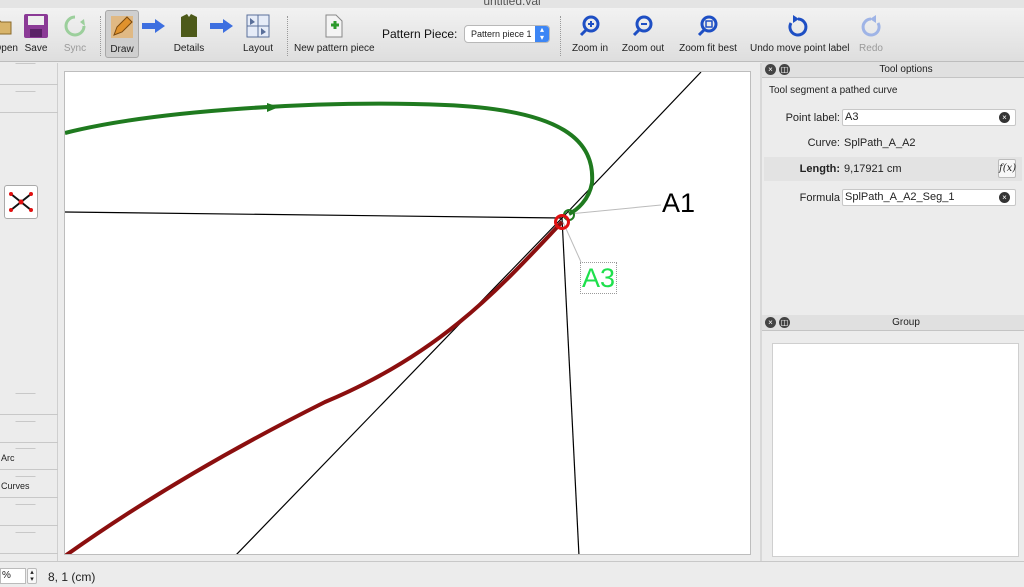 This screenshot has height=587, width=1024. I want to click on length-key: Length:, so click(819, 169).